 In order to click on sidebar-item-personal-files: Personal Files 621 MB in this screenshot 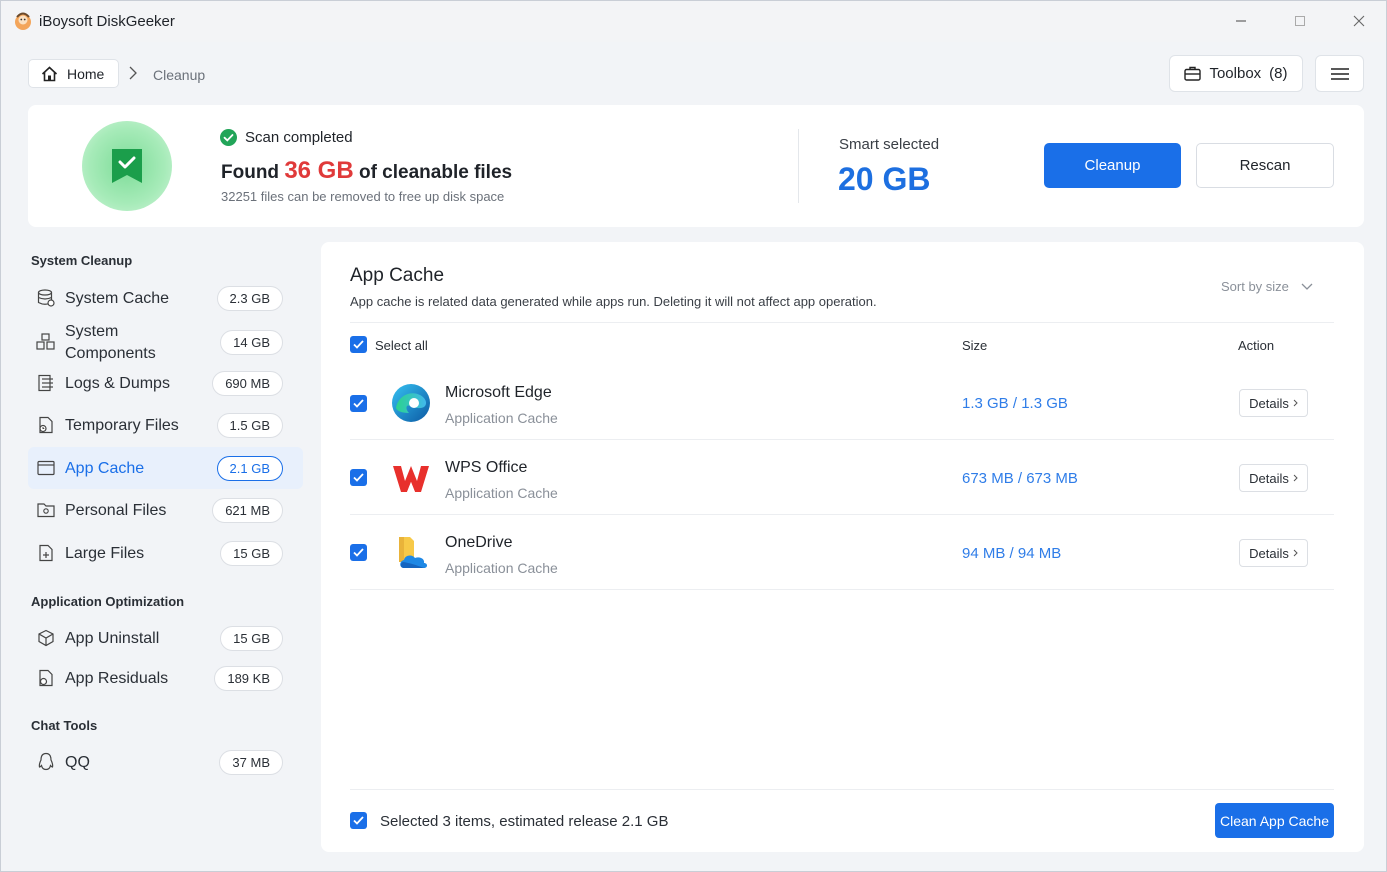, I will do `click(165, 510)`.